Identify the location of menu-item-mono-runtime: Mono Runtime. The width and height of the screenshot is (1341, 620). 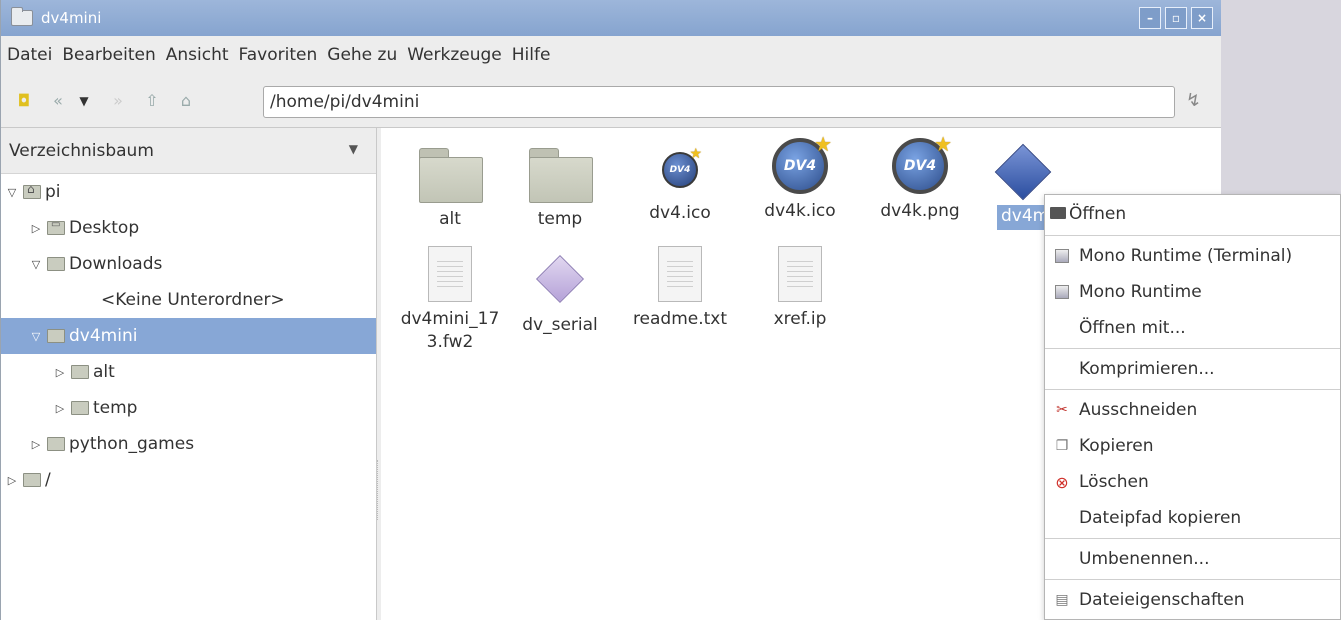
(1192, 292).